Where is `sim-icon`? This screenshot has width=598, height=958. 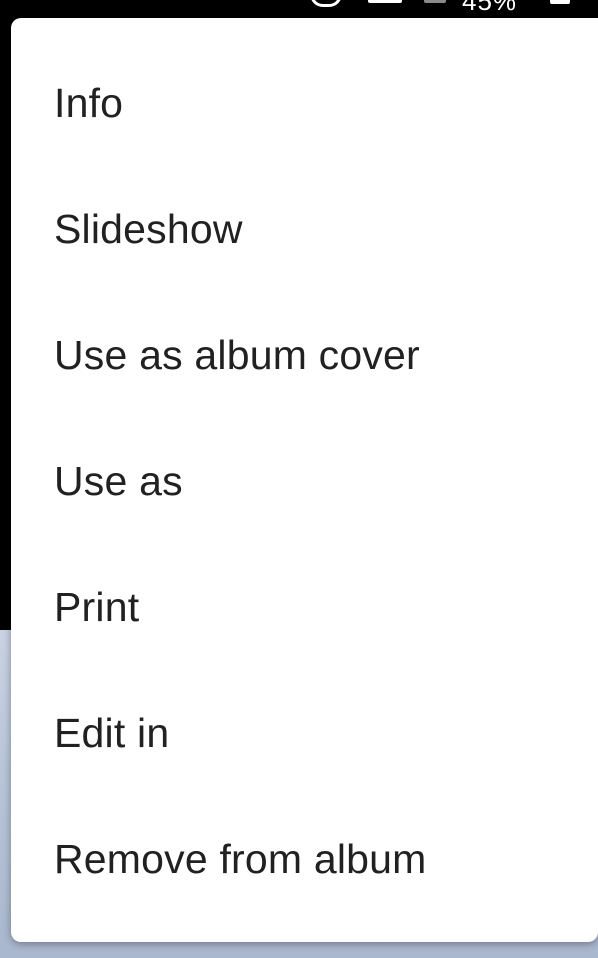 sim-icon is located at coordinates (435, 1).